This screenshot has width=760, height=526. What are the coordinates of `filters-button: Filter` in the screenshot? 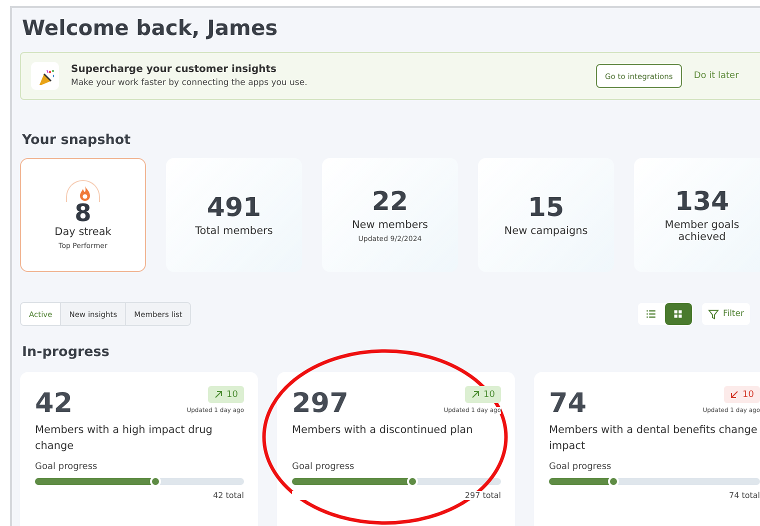 It's located at (726, 314).